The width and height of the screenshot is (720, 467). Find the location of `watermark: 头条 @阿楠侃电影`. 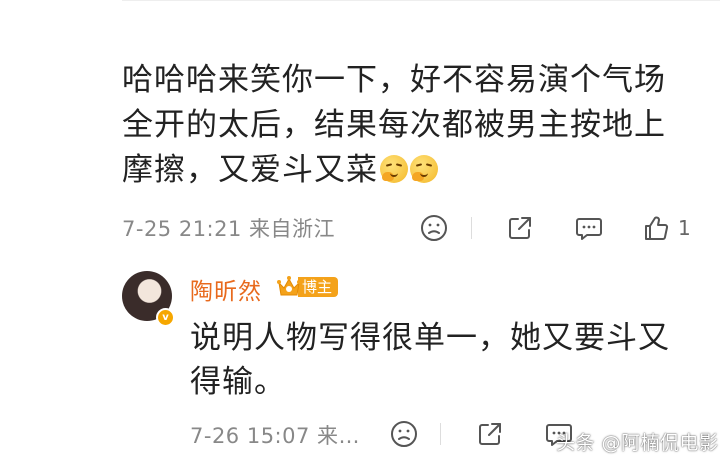

watermark: 头条 @阿楠侃电影 is located at coordinates (637, 442).